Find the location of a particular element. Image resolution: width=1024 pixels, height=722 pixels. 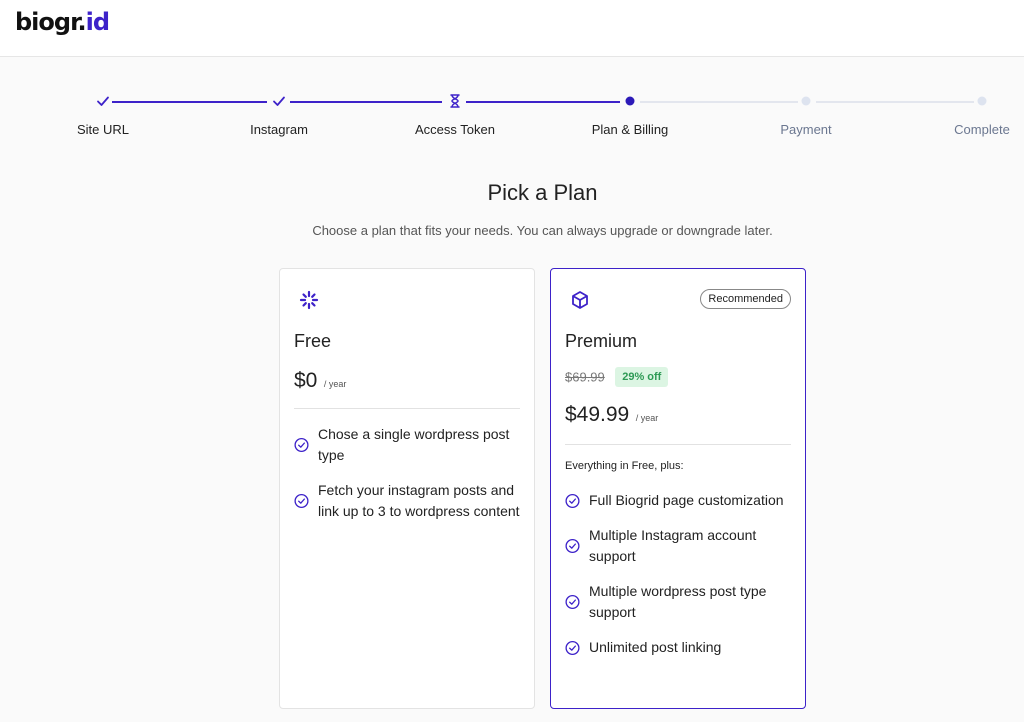

plan-name: Premium is located at coordinates (601, 341).